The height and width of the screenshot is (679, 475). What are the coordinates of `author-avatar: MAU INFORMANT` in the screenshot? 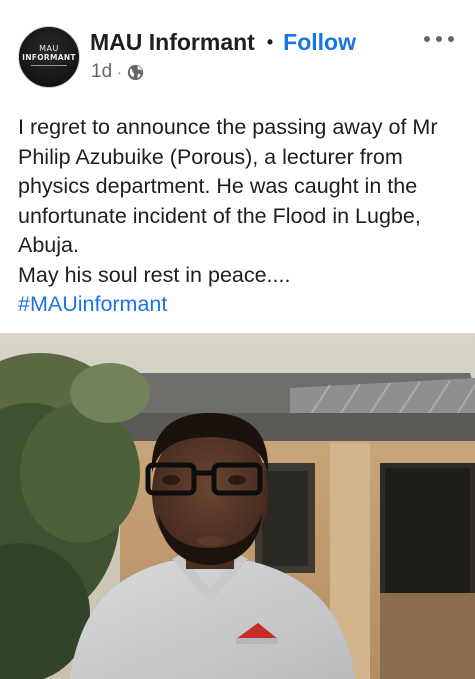 It's located at (49, 57).